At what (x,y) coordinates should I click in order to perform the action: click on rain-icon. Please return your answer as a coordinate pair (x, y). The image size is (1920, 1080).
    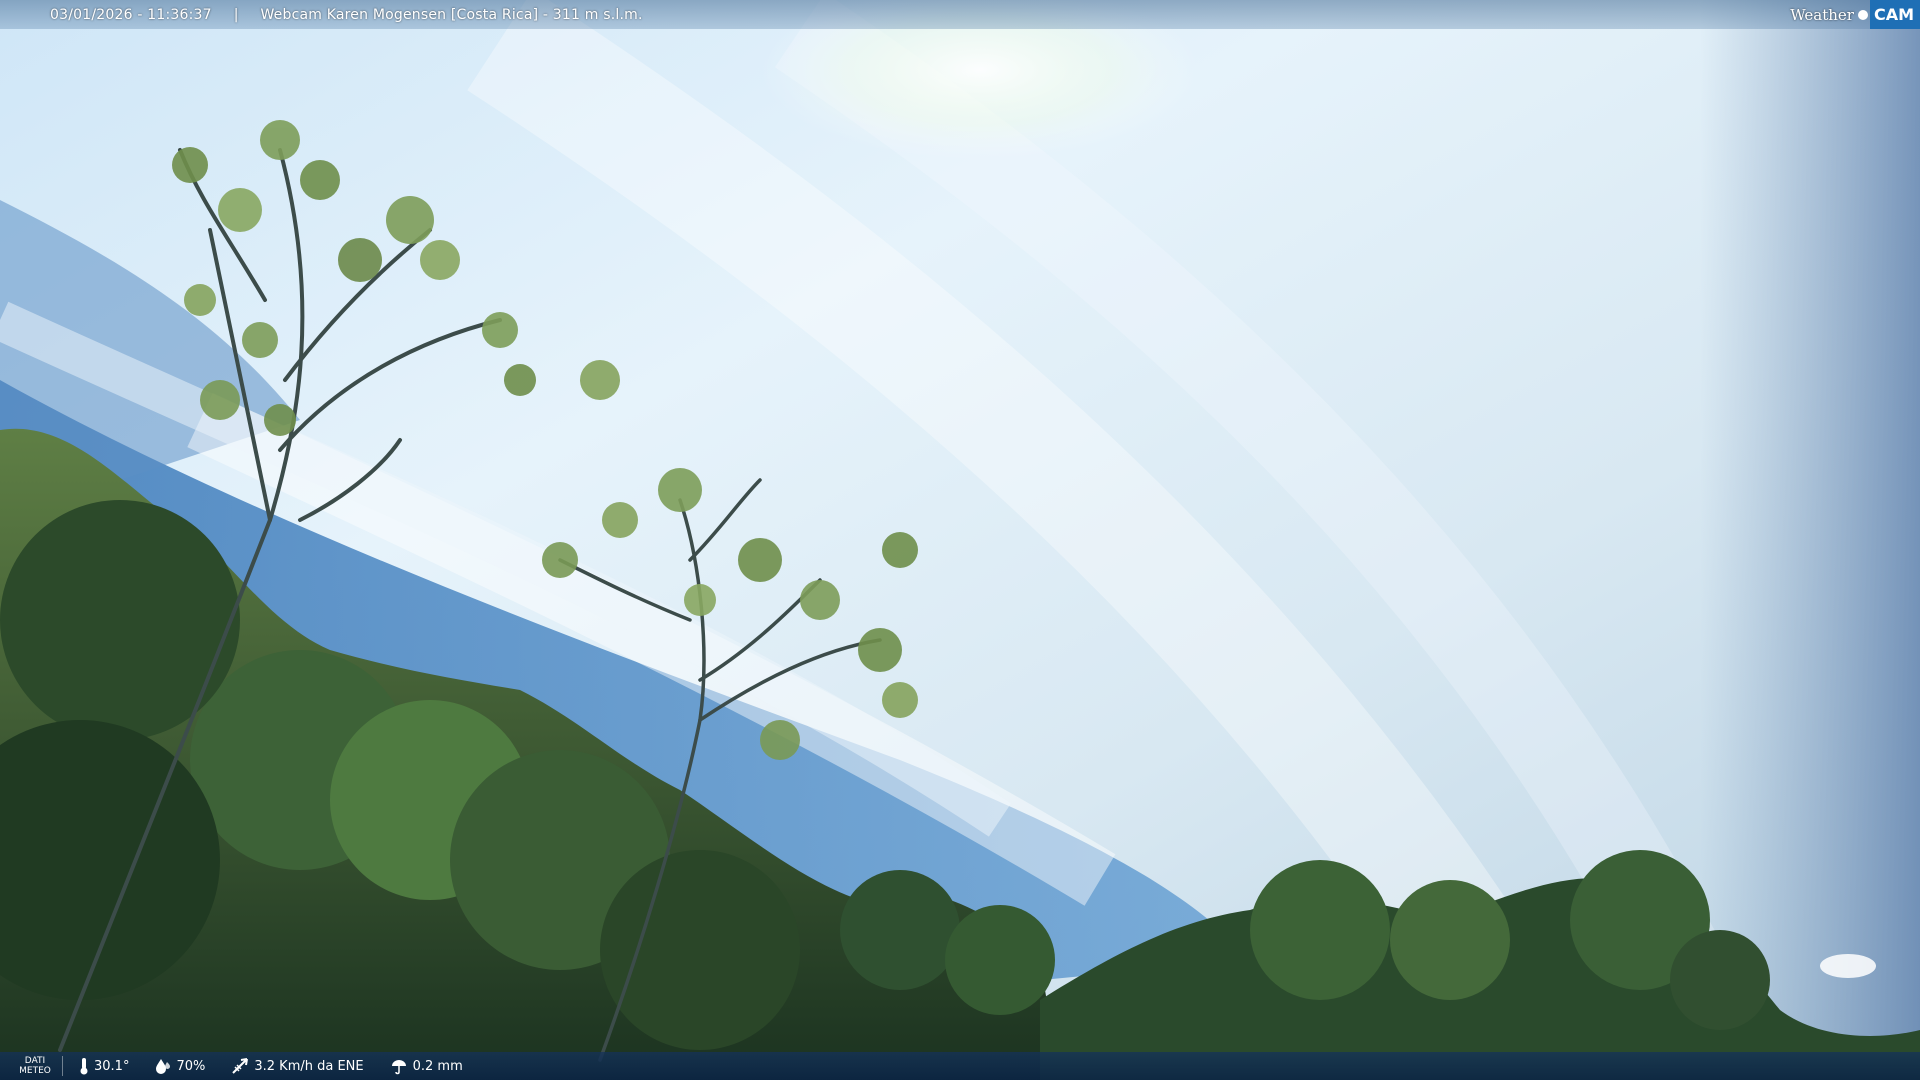
    Looking at the image, I should click on (398, 1067).